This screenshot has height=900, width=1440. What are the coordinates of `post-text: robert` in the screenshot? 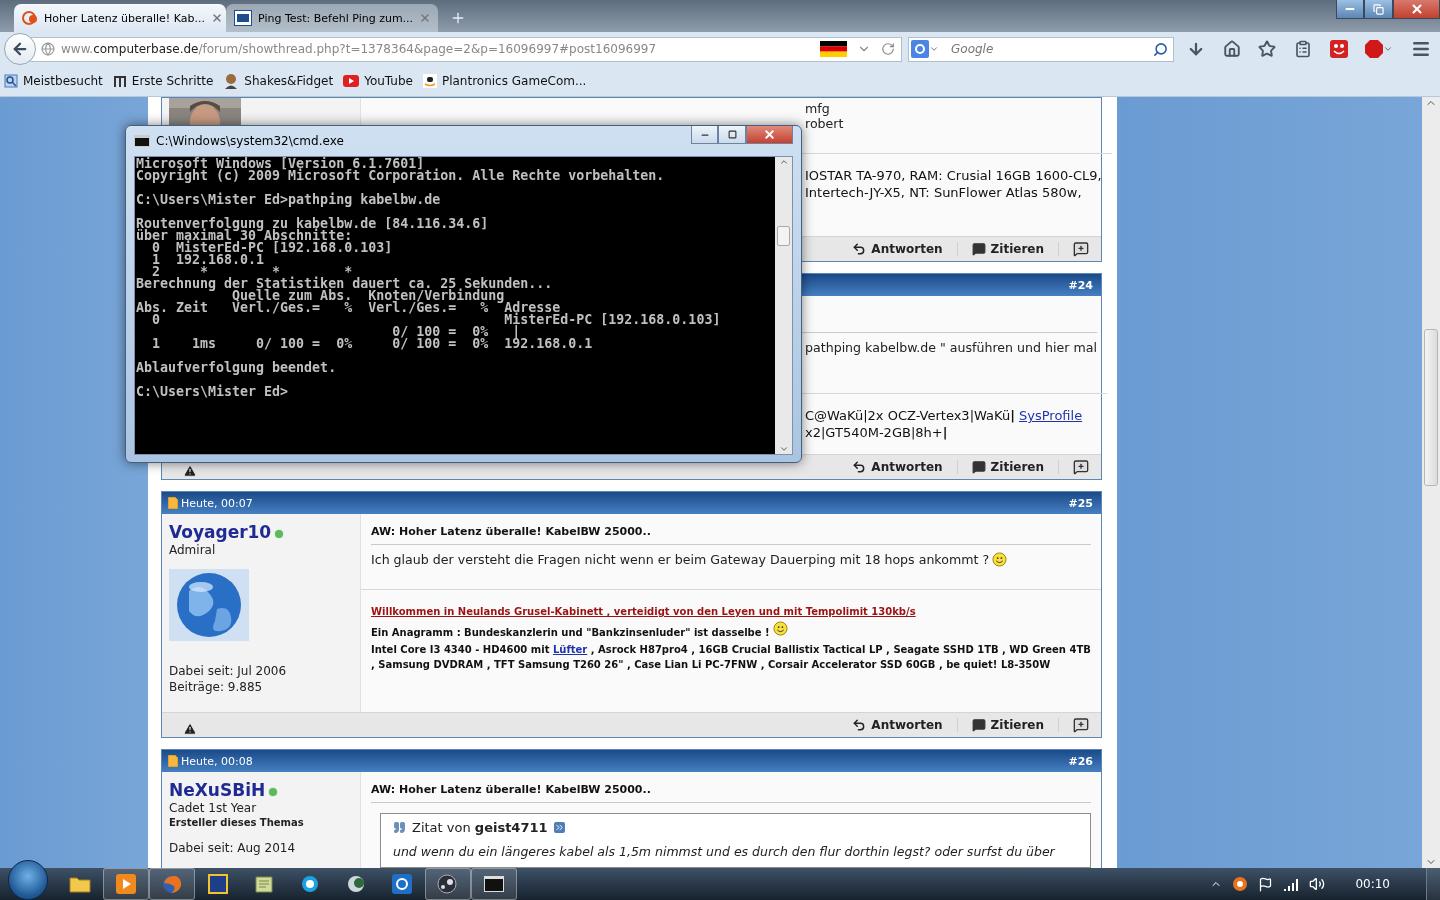 It's located at (824, 123).